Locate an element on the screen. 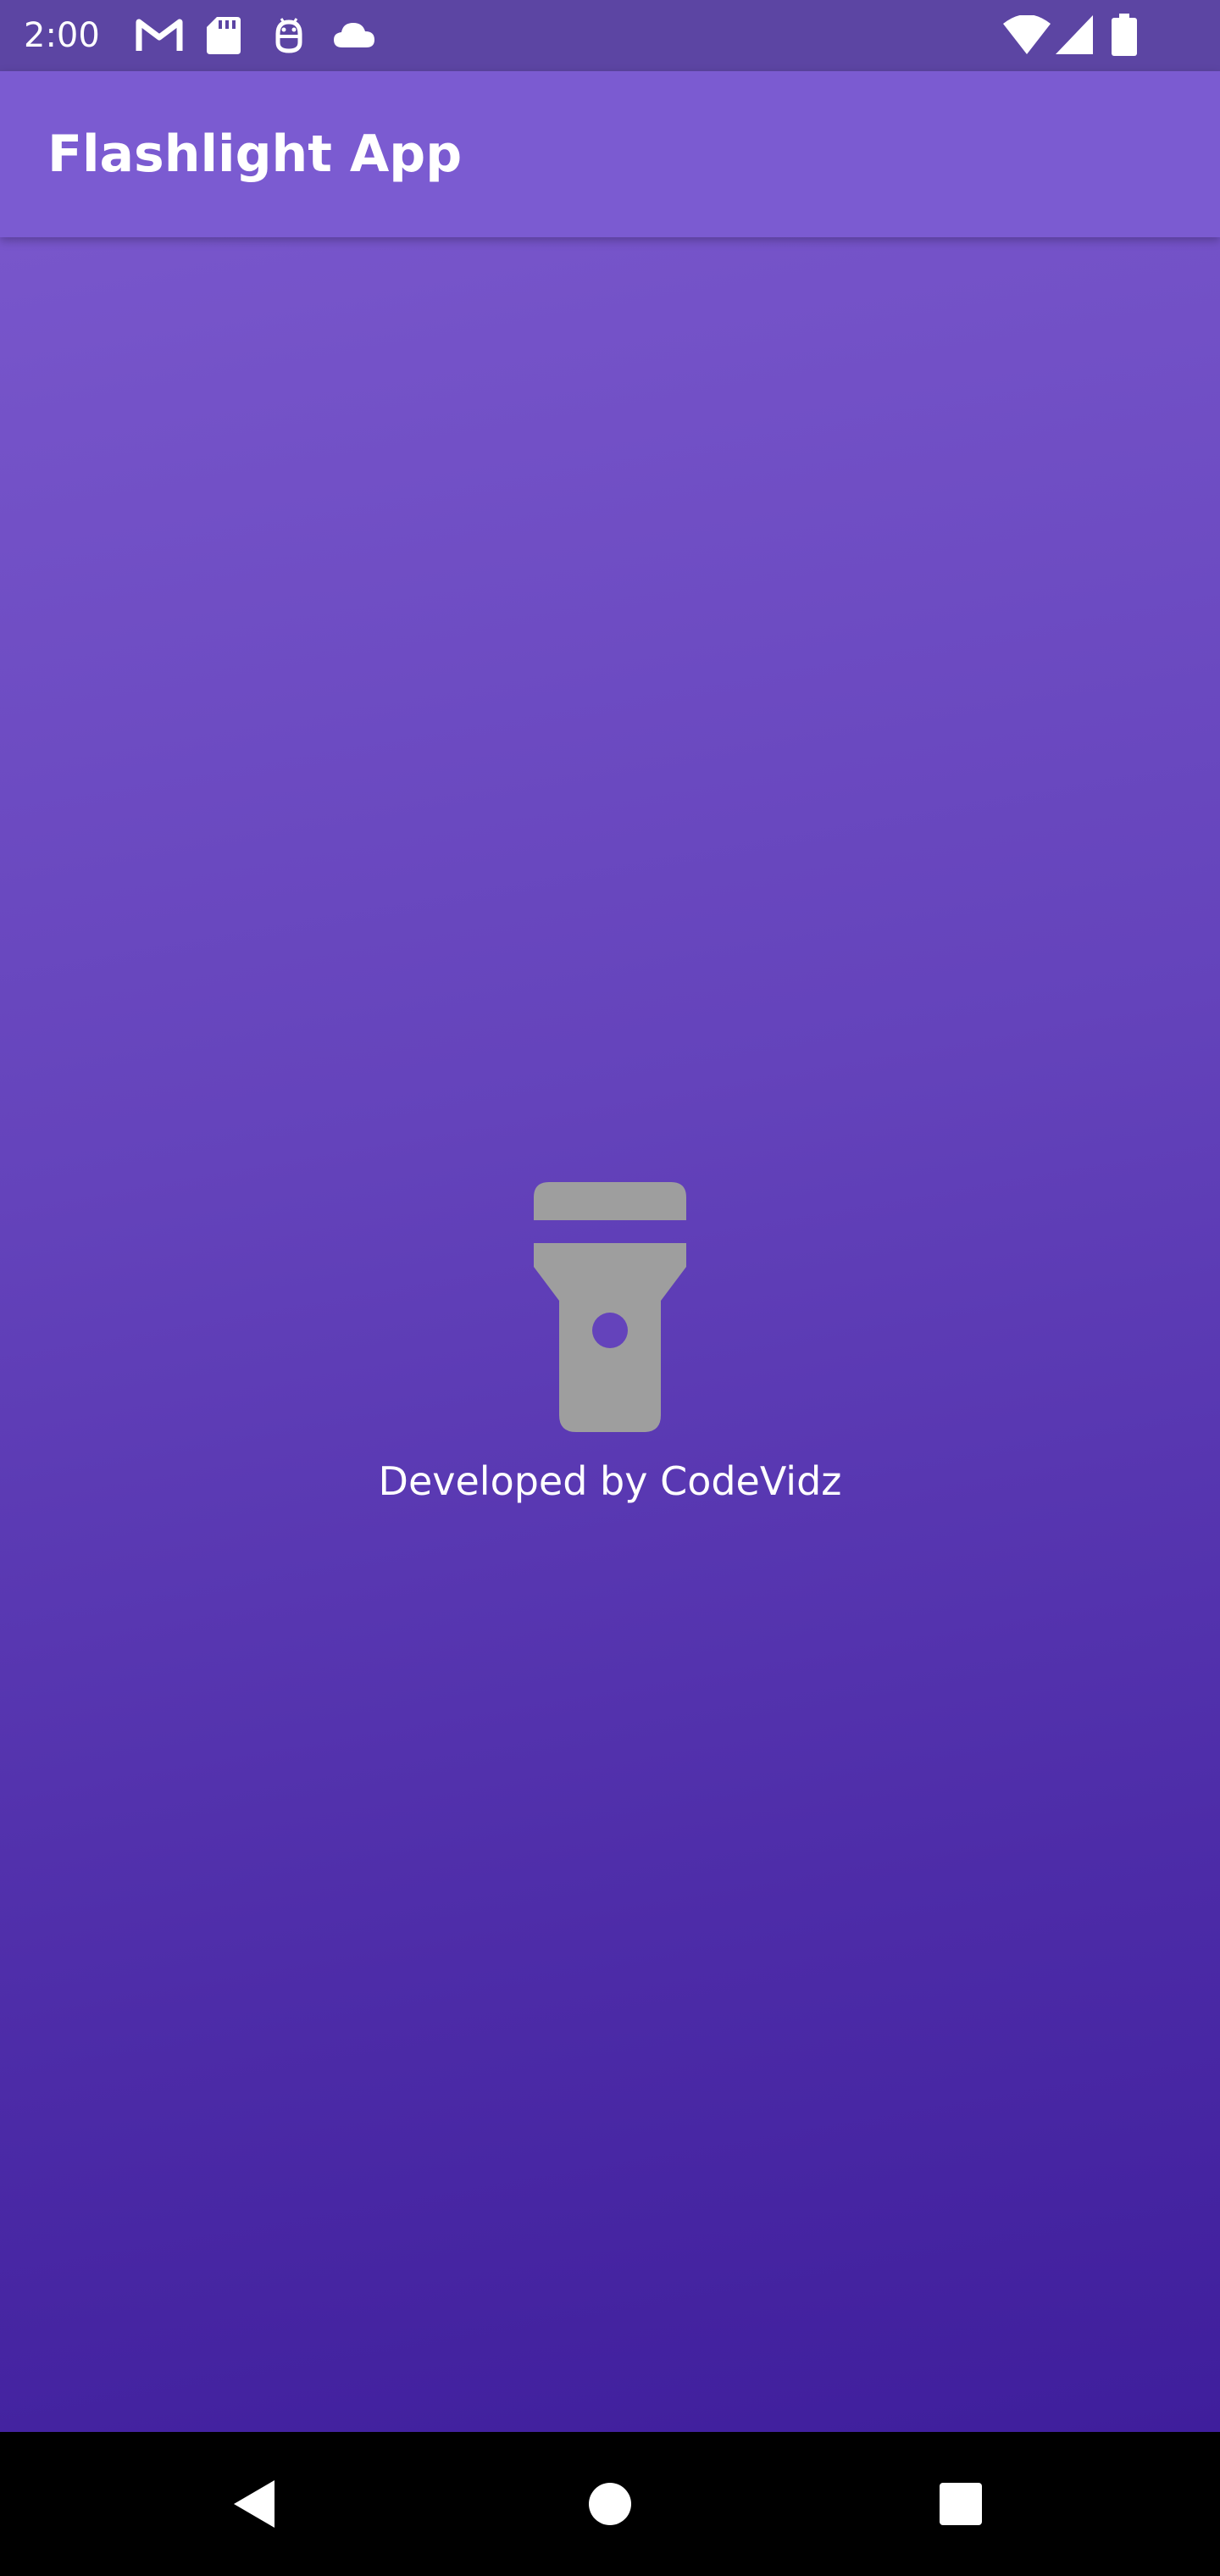 This screenshot has height=2576, width=1220. status-time: 2:00 is located at coordinates (62, 35).